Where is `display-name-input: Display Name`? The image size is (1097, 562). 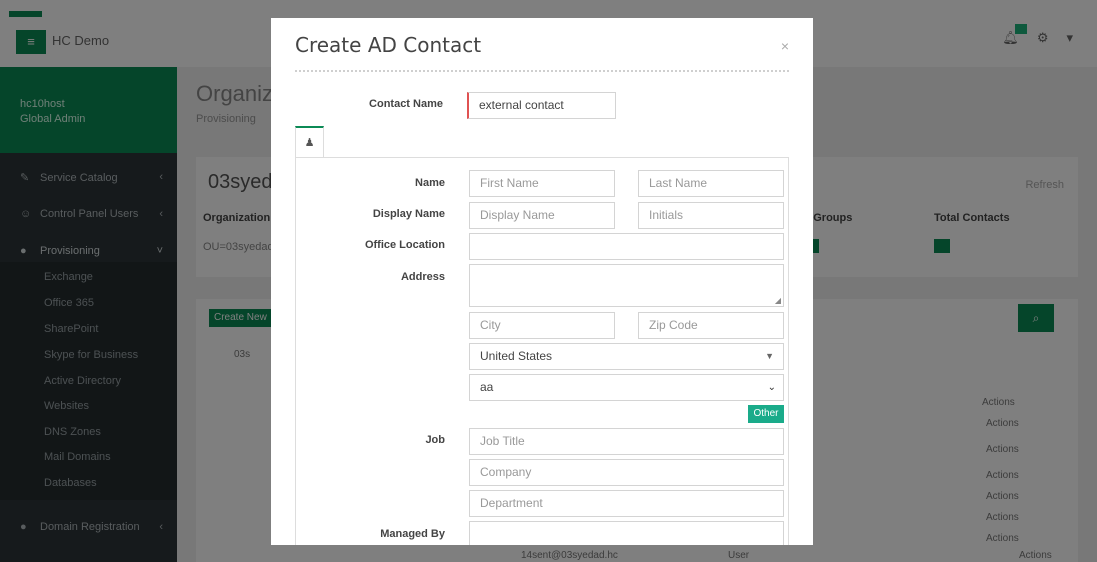
display-name-input: Display Name is located at coordinates (542, 215).